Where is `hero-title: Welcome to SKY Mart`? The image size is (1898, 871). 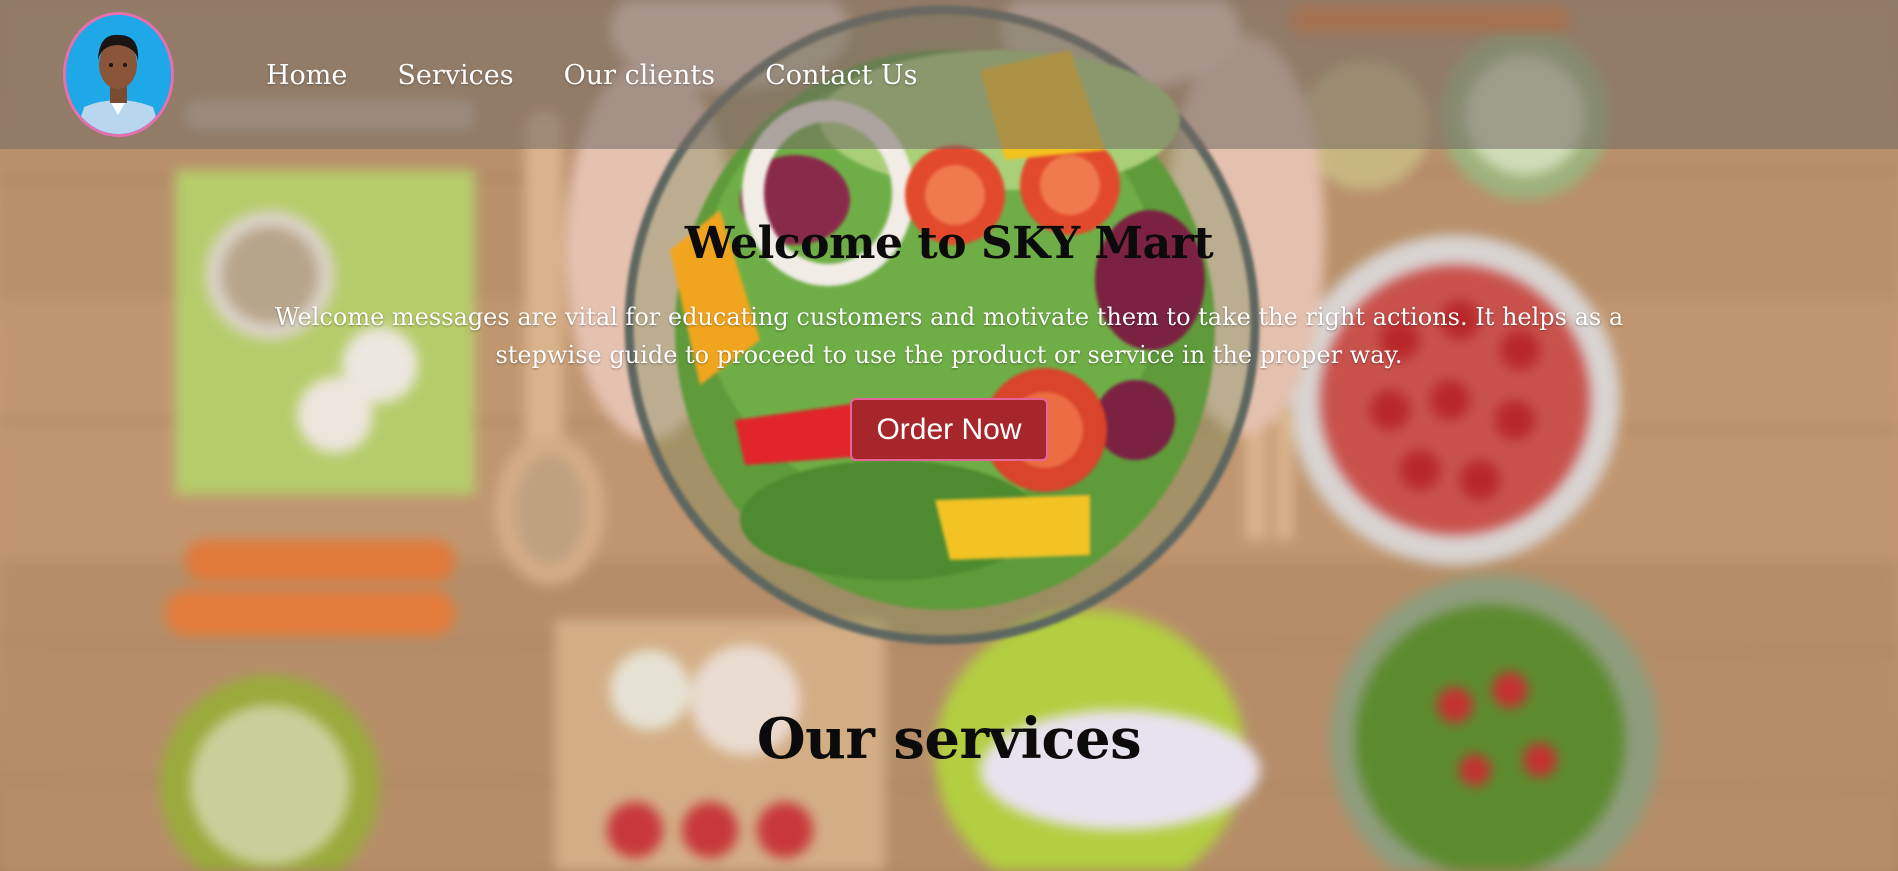 hero-title: Welcome to SKY Mart is located at coordinates (949, 243).